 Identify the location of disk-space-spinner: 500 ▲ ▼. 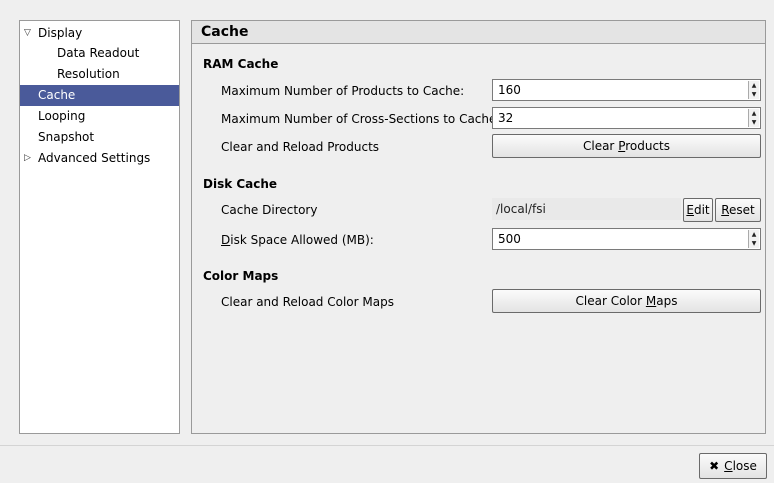
(626, 239).